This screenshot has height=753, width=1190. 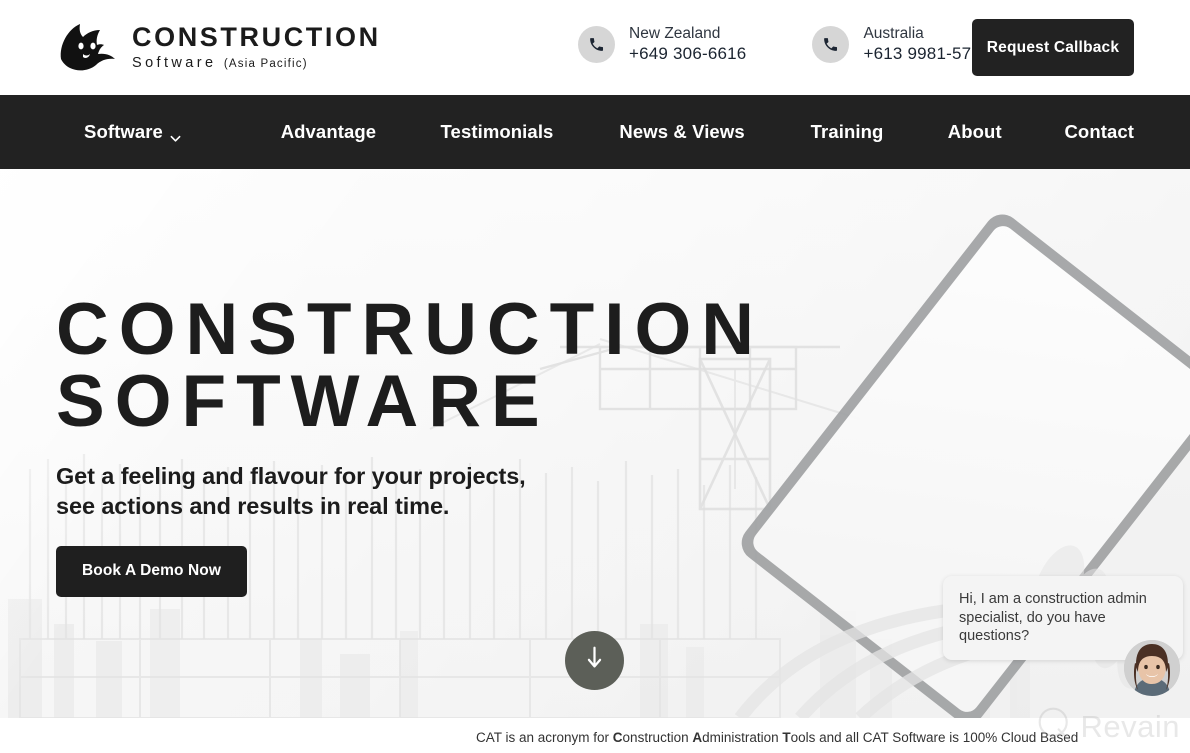 What do you see at coordinates (687, 53) in the screenshot?
I see `contact-phone-number: +649 306-6616` at bounding box center [687, 53].